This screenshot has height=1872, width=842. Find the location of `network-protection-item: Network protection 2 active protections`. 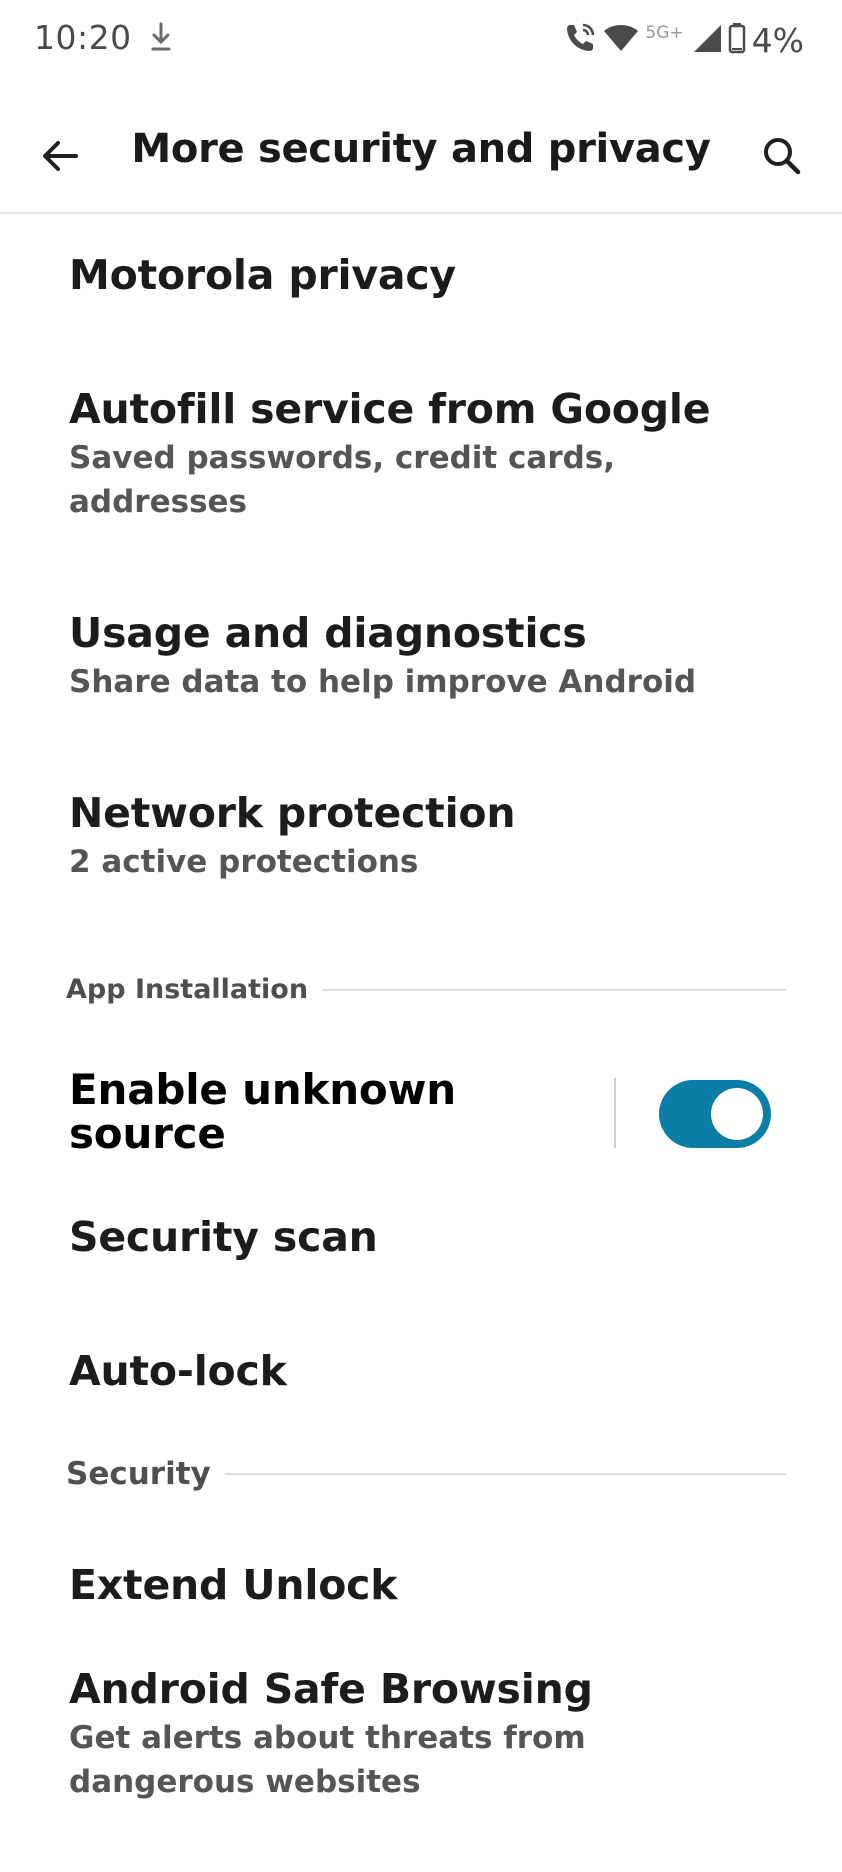

network-protection-item: Network protection 2 active protections is located at coordinates (419, 836).